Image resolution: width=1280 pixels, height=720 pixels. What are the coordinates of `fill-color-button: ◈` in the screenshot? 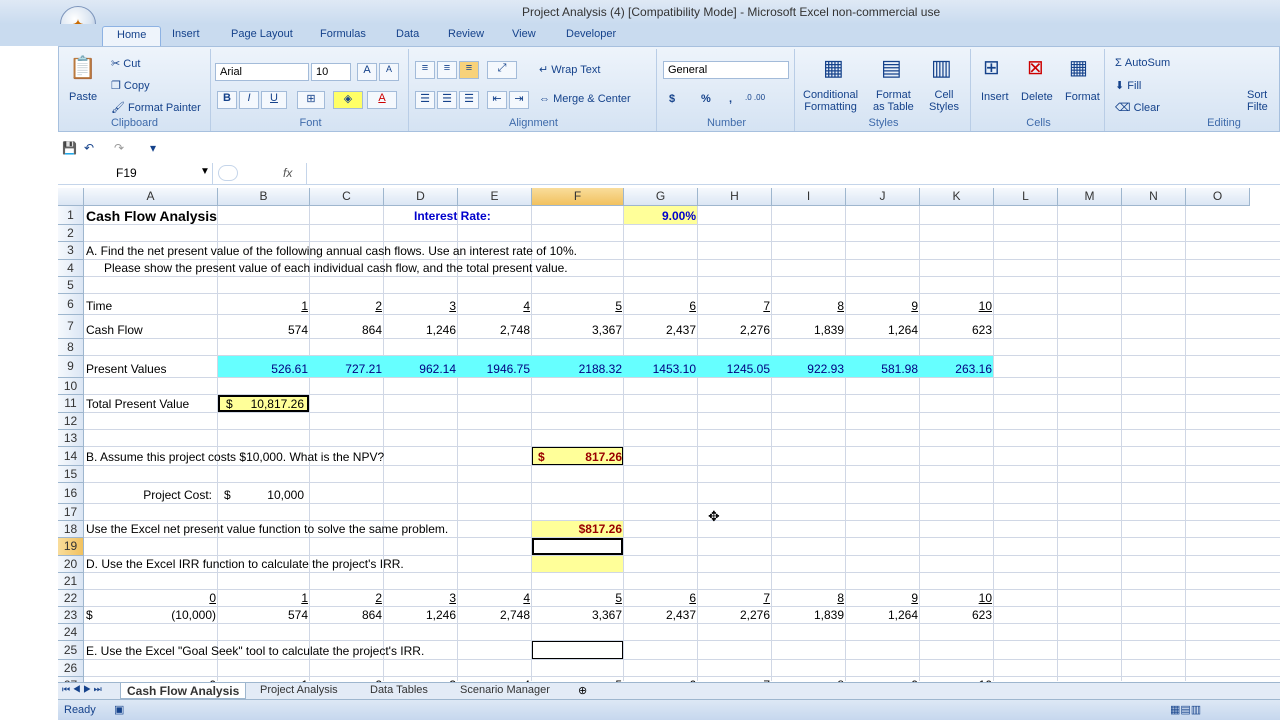 It's located at (348, 100).